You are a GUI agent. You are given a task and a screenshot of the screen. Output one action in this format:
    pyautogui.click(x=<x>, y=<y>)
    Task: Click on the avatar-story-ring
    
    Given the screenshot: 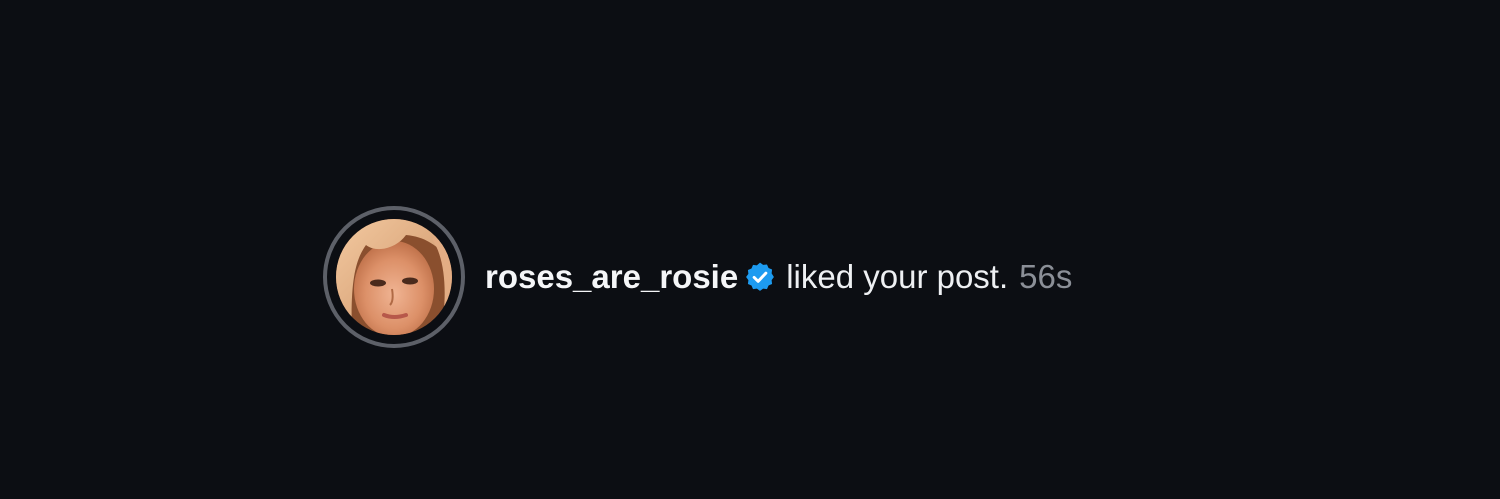 What is the action you would take?
    pyautogui.click(x=394, y=277)
    